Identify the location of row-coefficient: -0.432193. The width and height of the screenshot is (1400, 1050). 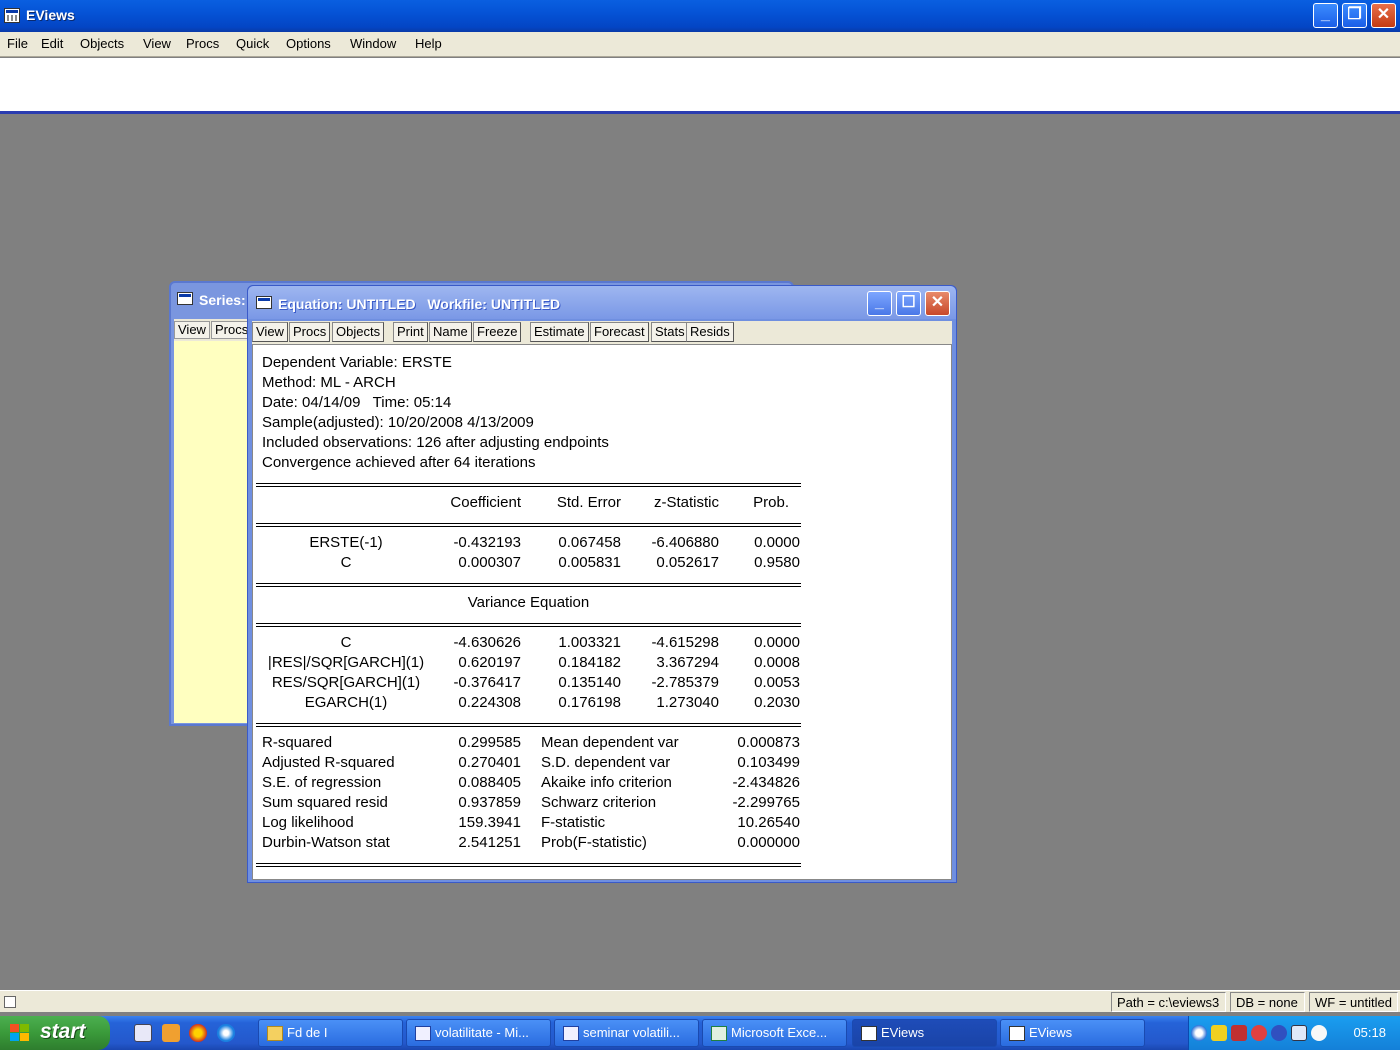
(487, 542).